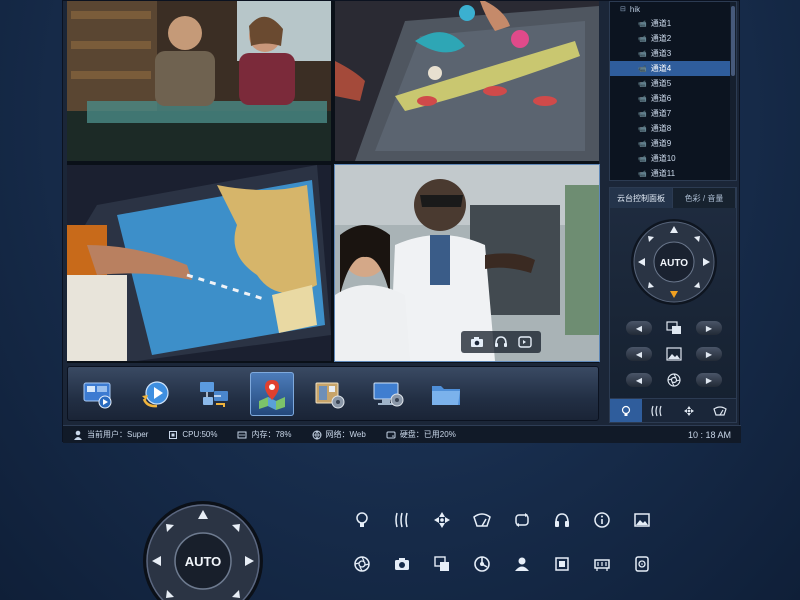  I want to click on tree-item-channel: 📹 通道10, so click(673, 158).